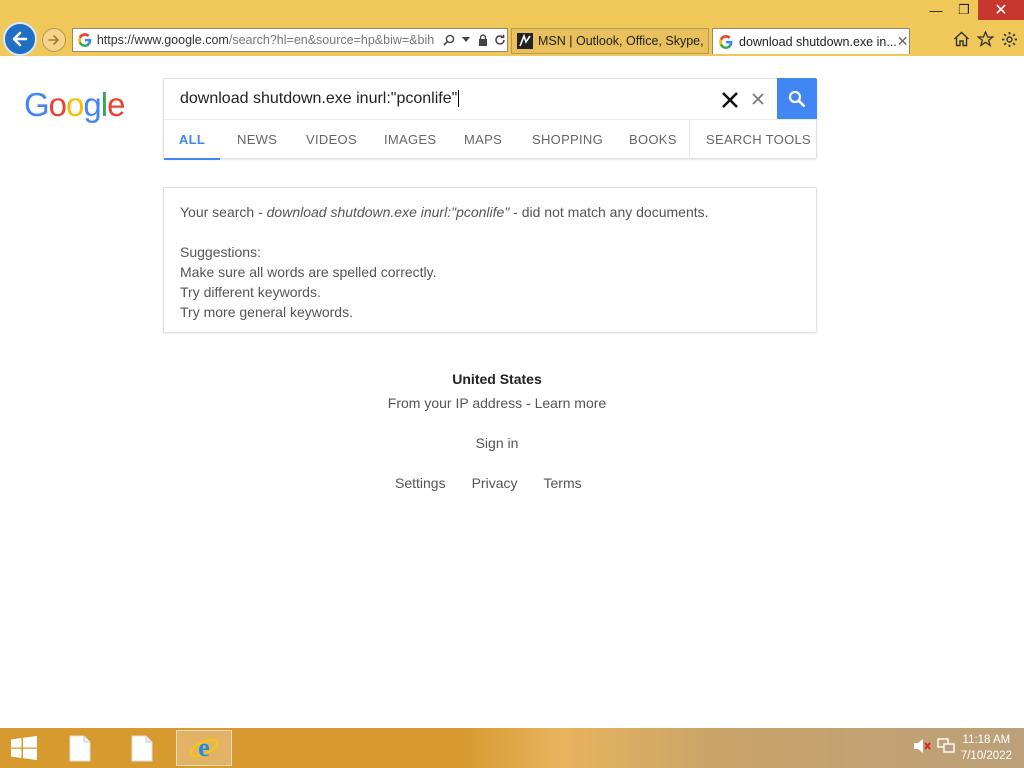 The image size is (1024, 768). I want to click on clock: 11:18 AM 7/10/2022, so click(986, 748).